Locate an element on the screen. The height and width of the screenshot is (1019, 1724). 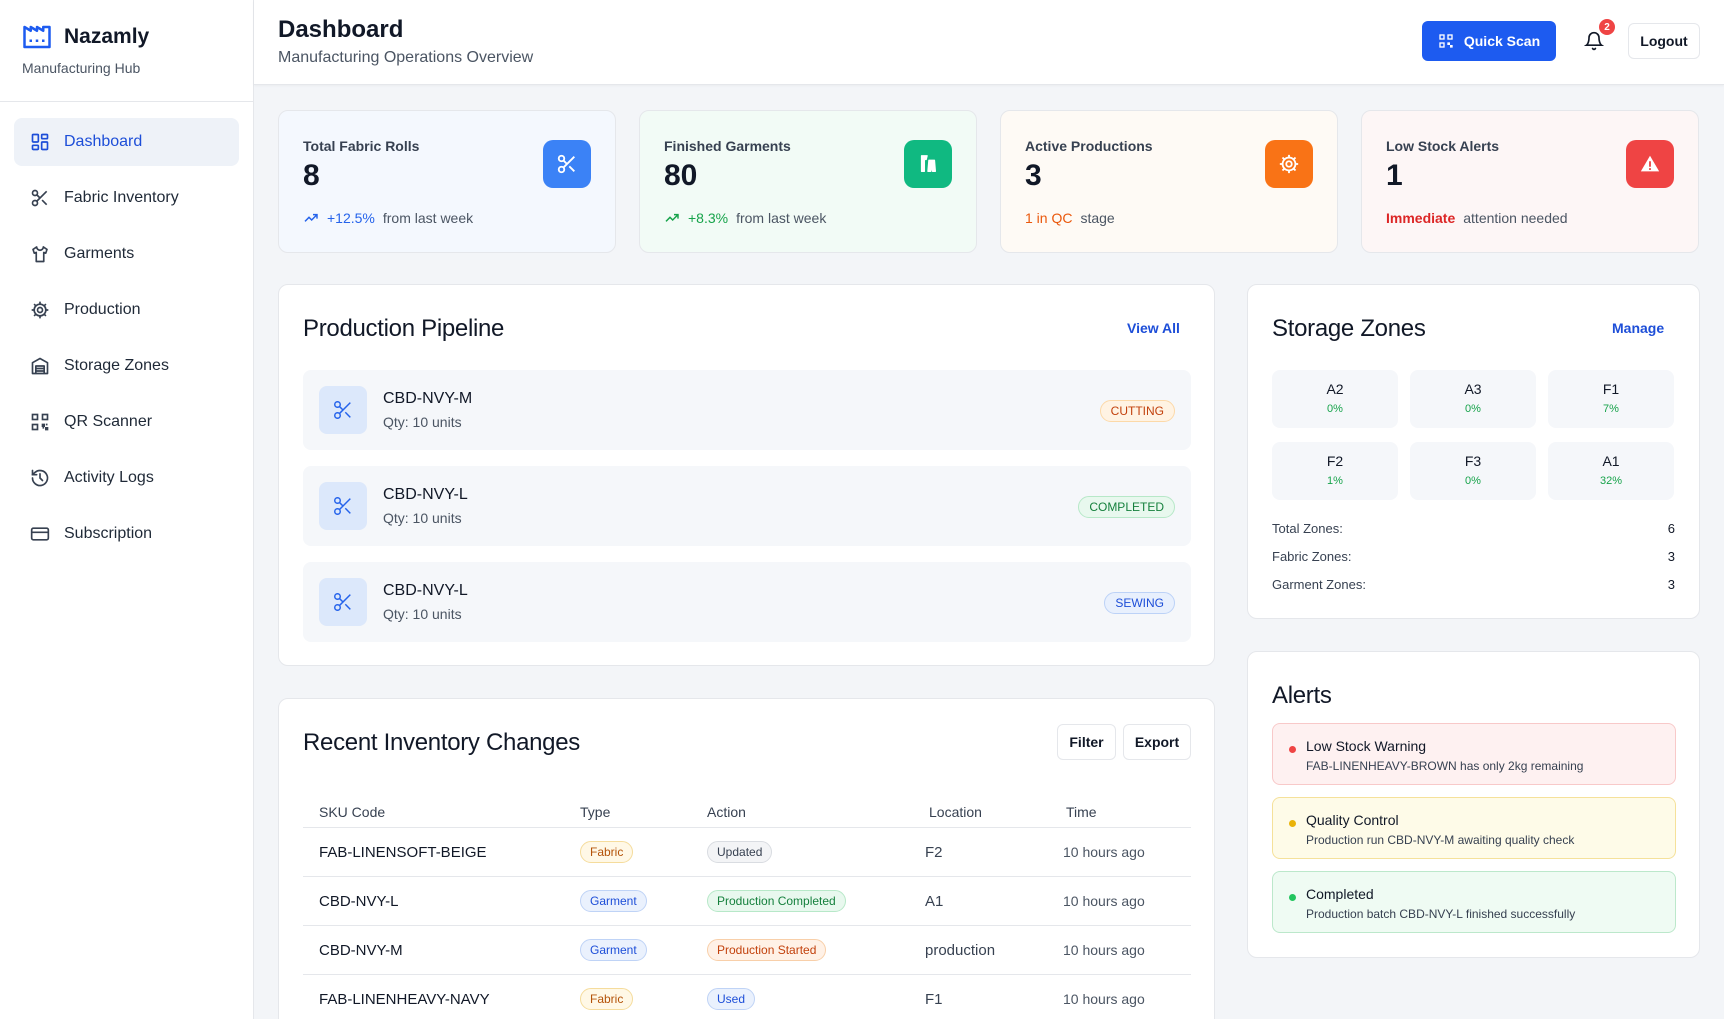
zone-card: F3 0% is located at coordinates (1473, 471).